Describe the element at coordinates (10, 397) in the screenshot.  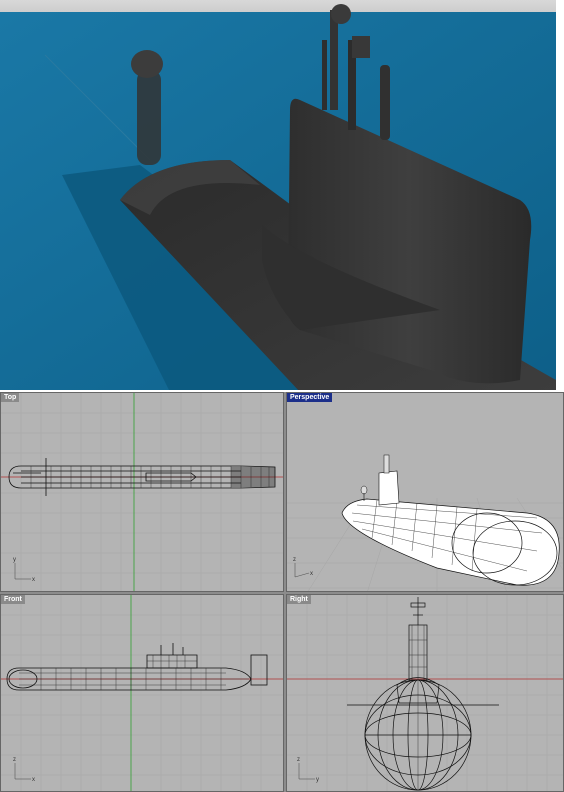
I see `top-viewport-label: Top` at that location.